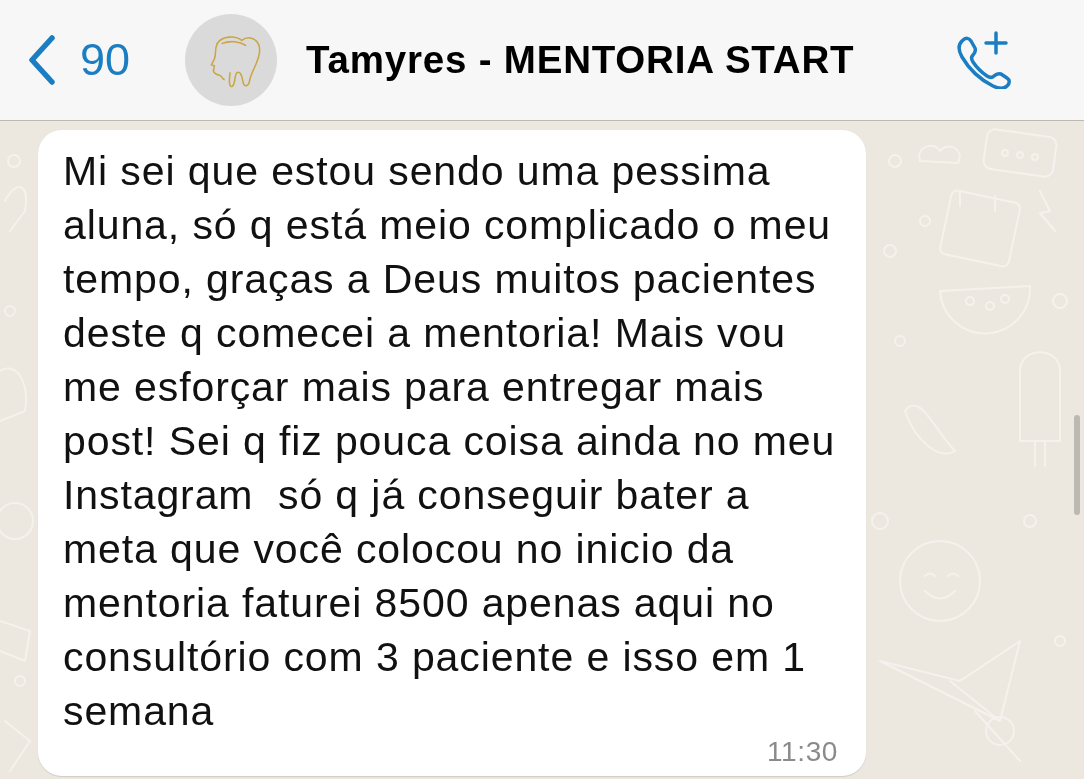 The width and height of the screenshot is (1084, 779). I want to click on chevron-left-icon, so click(42, 60).